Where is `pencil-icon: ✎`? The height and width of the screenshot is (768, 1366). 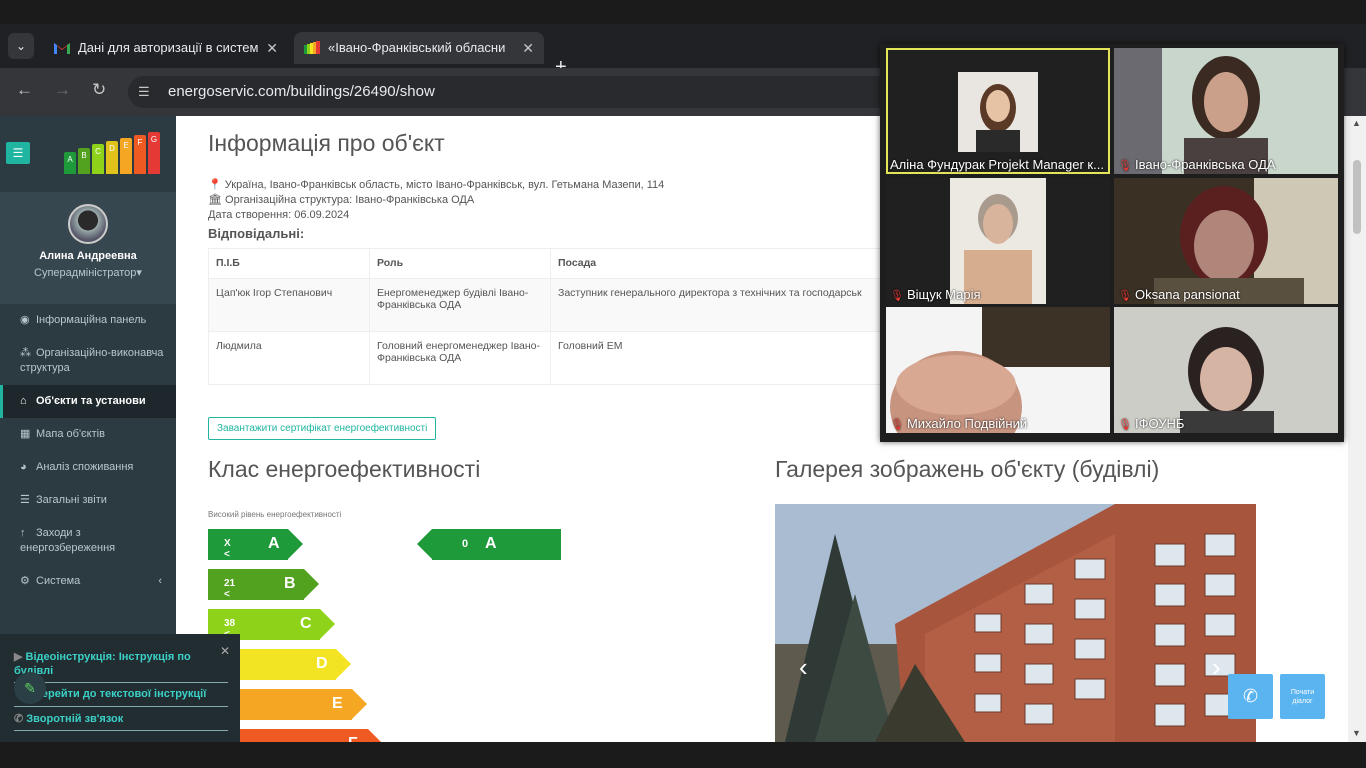 pencil-icon: ✎ is located at coordinates (30, 688).